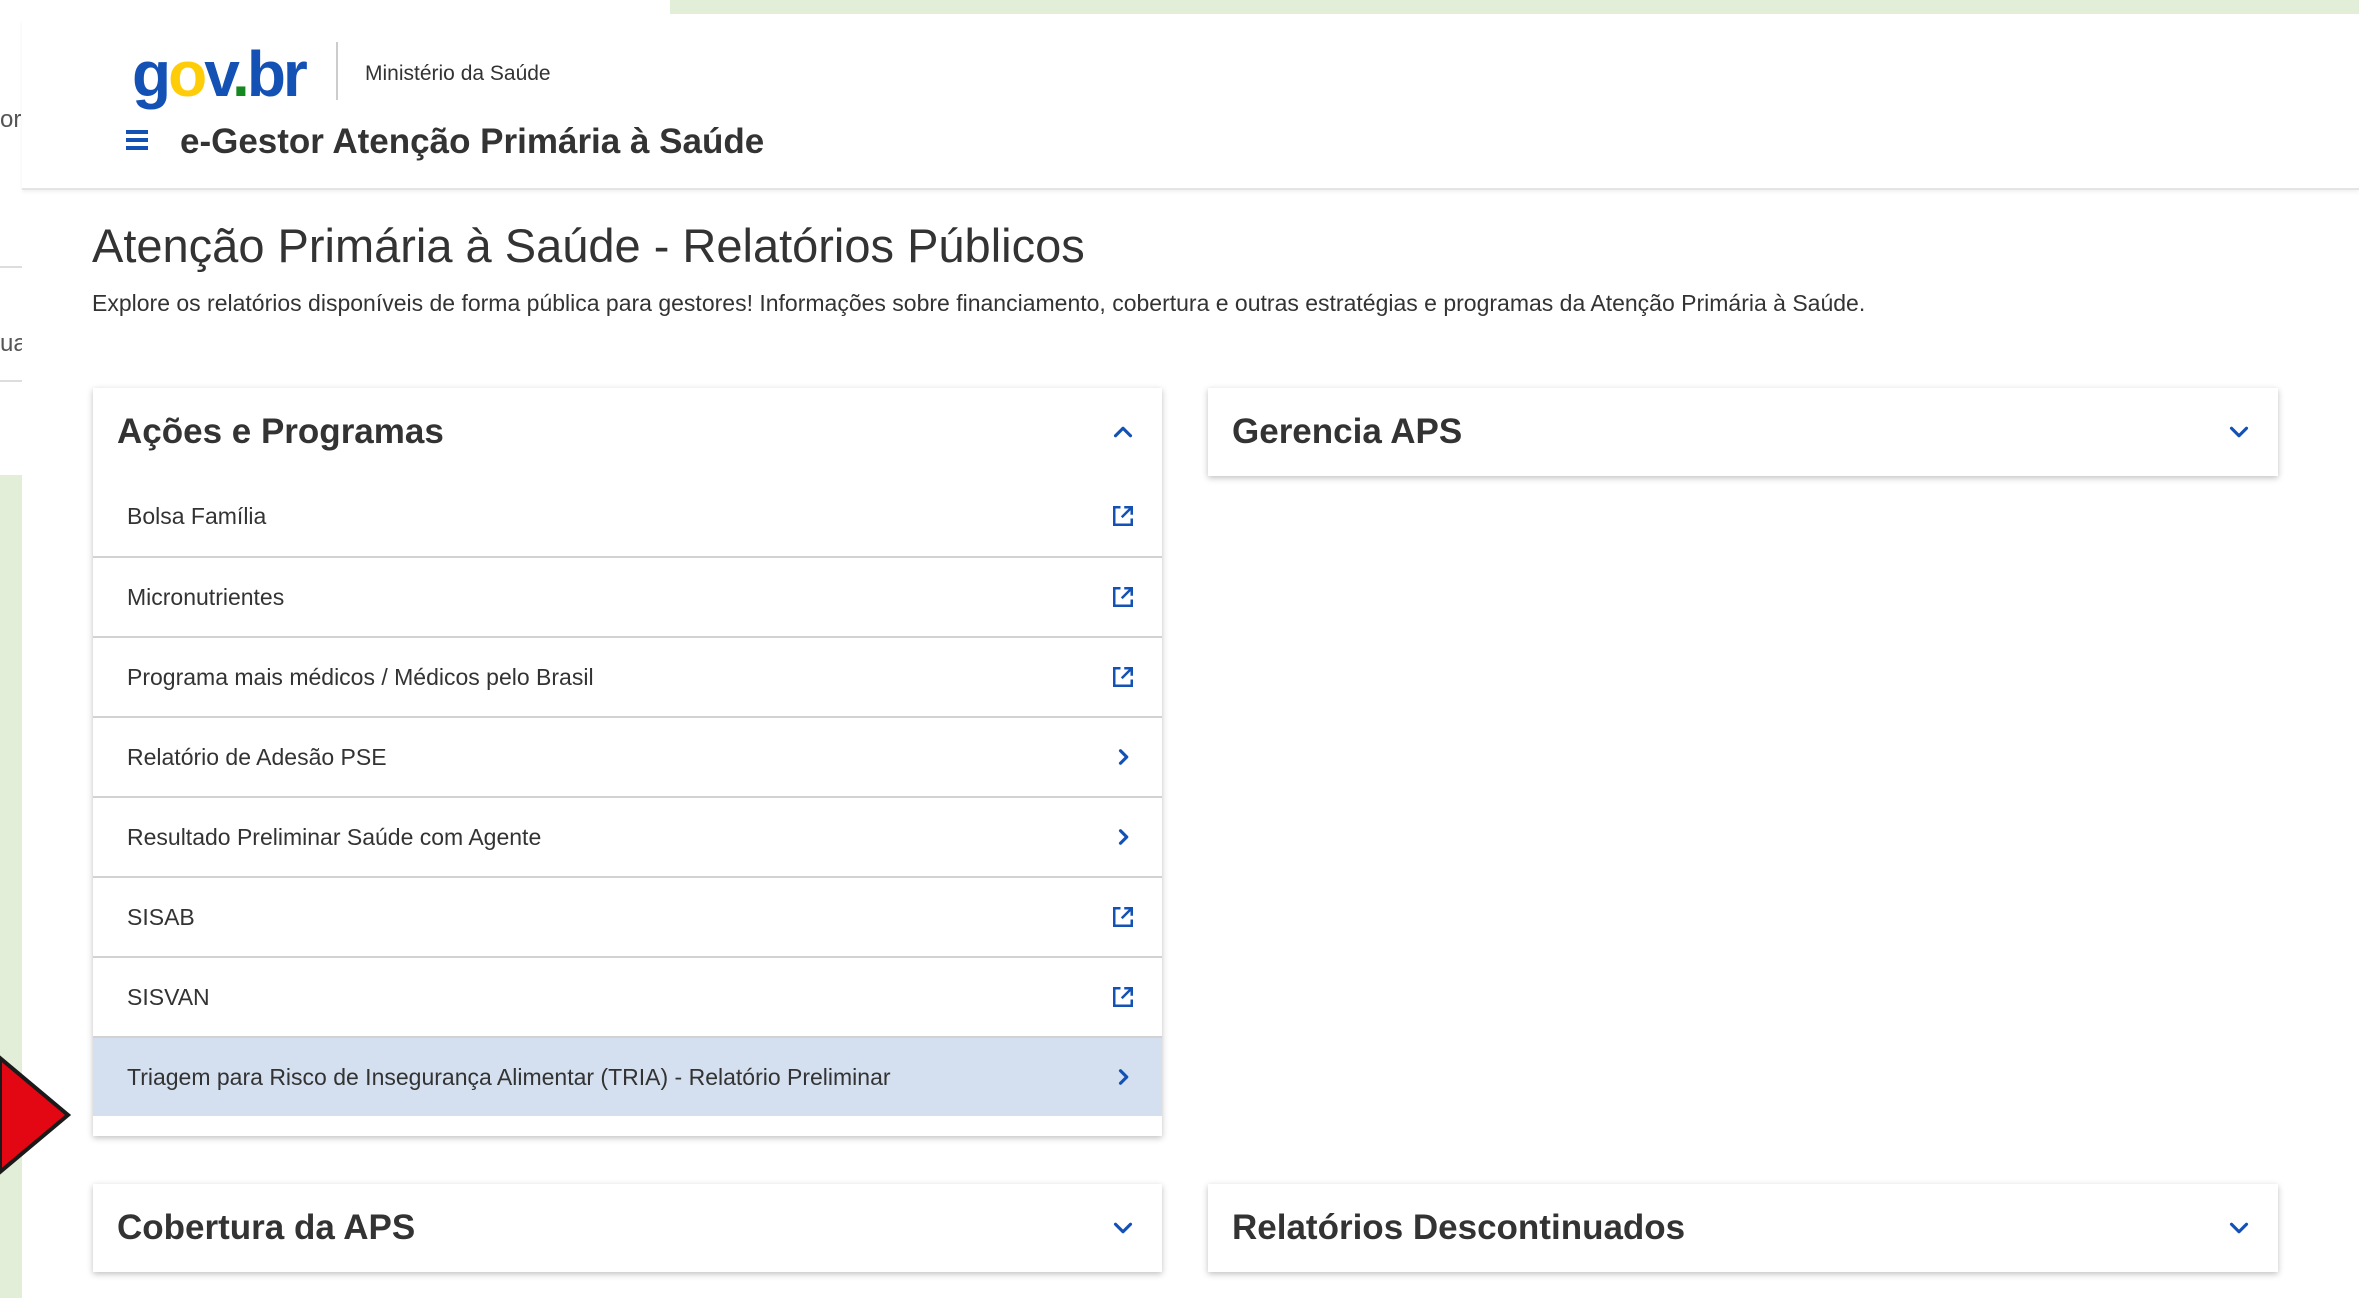 This screenshot has height=1298, width=2359. What do you see at coordinates (334, 836) in the screenshot?
I see `list-item-label: Resultado Preliminar Saúde com Agente` at bounding box center [334, 836].